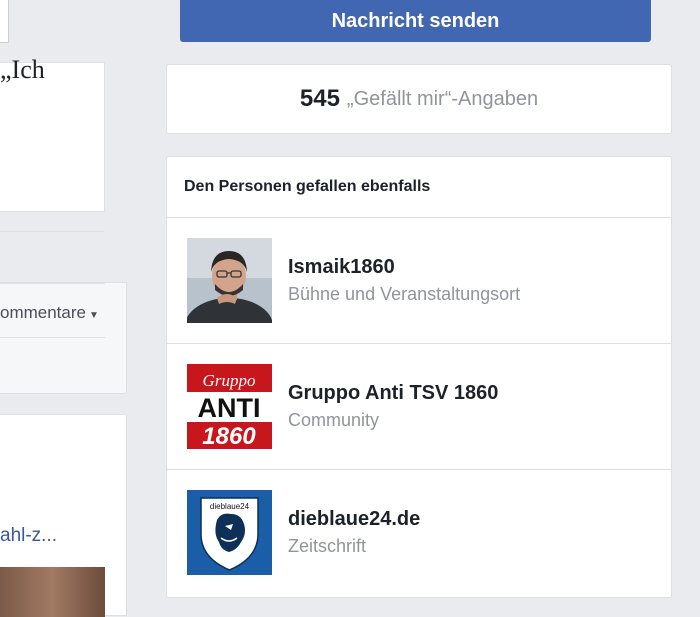 Image resolution: width=700 pixels, height=617 pixels. I want to click on lion-shield-logo-icon: dieblaue24, so click(229, 532).